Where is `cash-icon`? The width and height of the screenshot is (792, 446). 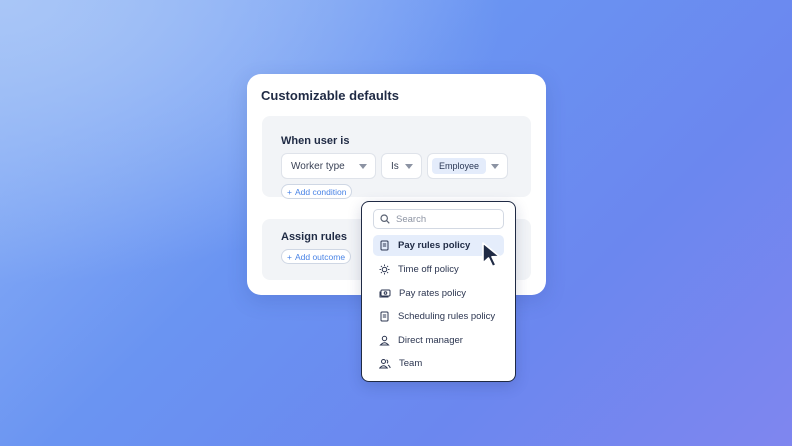
cash-icon is located at coordinates (385, 293).